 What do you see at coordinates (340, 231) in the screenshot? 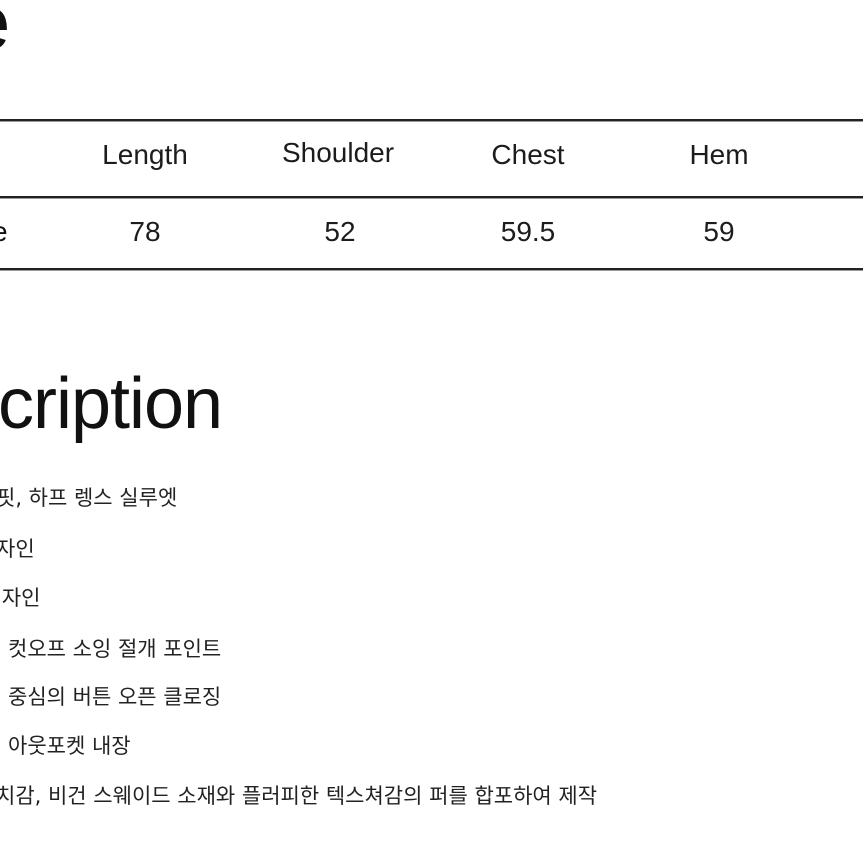
I see `value-shoulder: 52` at bounding box center [340, 231].